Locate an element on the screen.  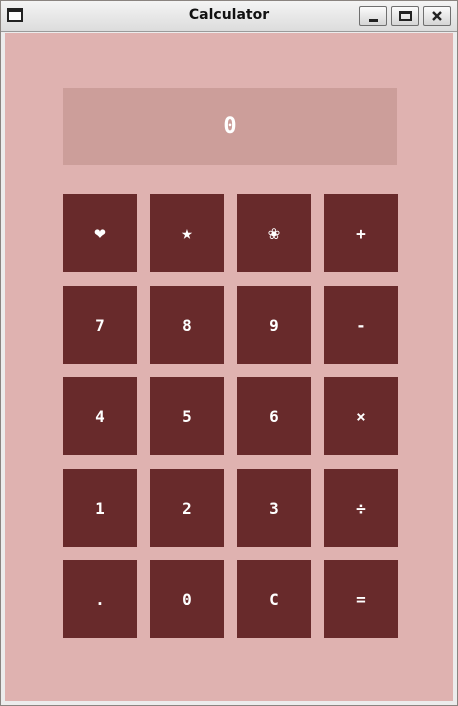
key-plus: + is located at coordinates (361, 233).